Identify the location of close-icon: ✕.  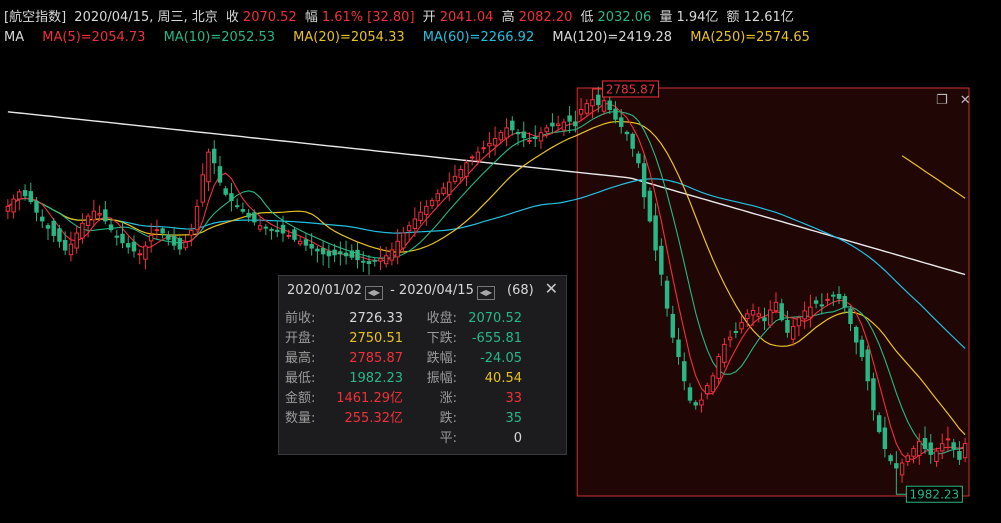
(965, 100).